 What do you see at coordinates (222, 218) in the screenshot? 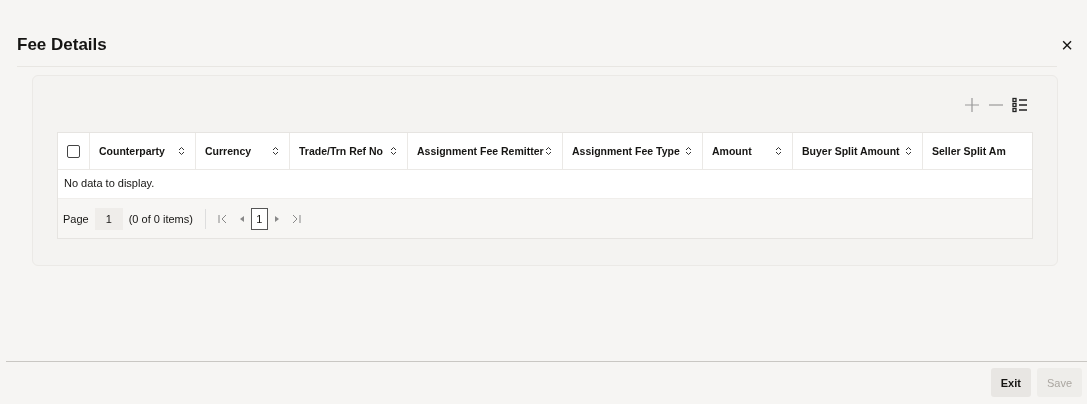
I see `first-page-icon` at bounding box center [222, 218].